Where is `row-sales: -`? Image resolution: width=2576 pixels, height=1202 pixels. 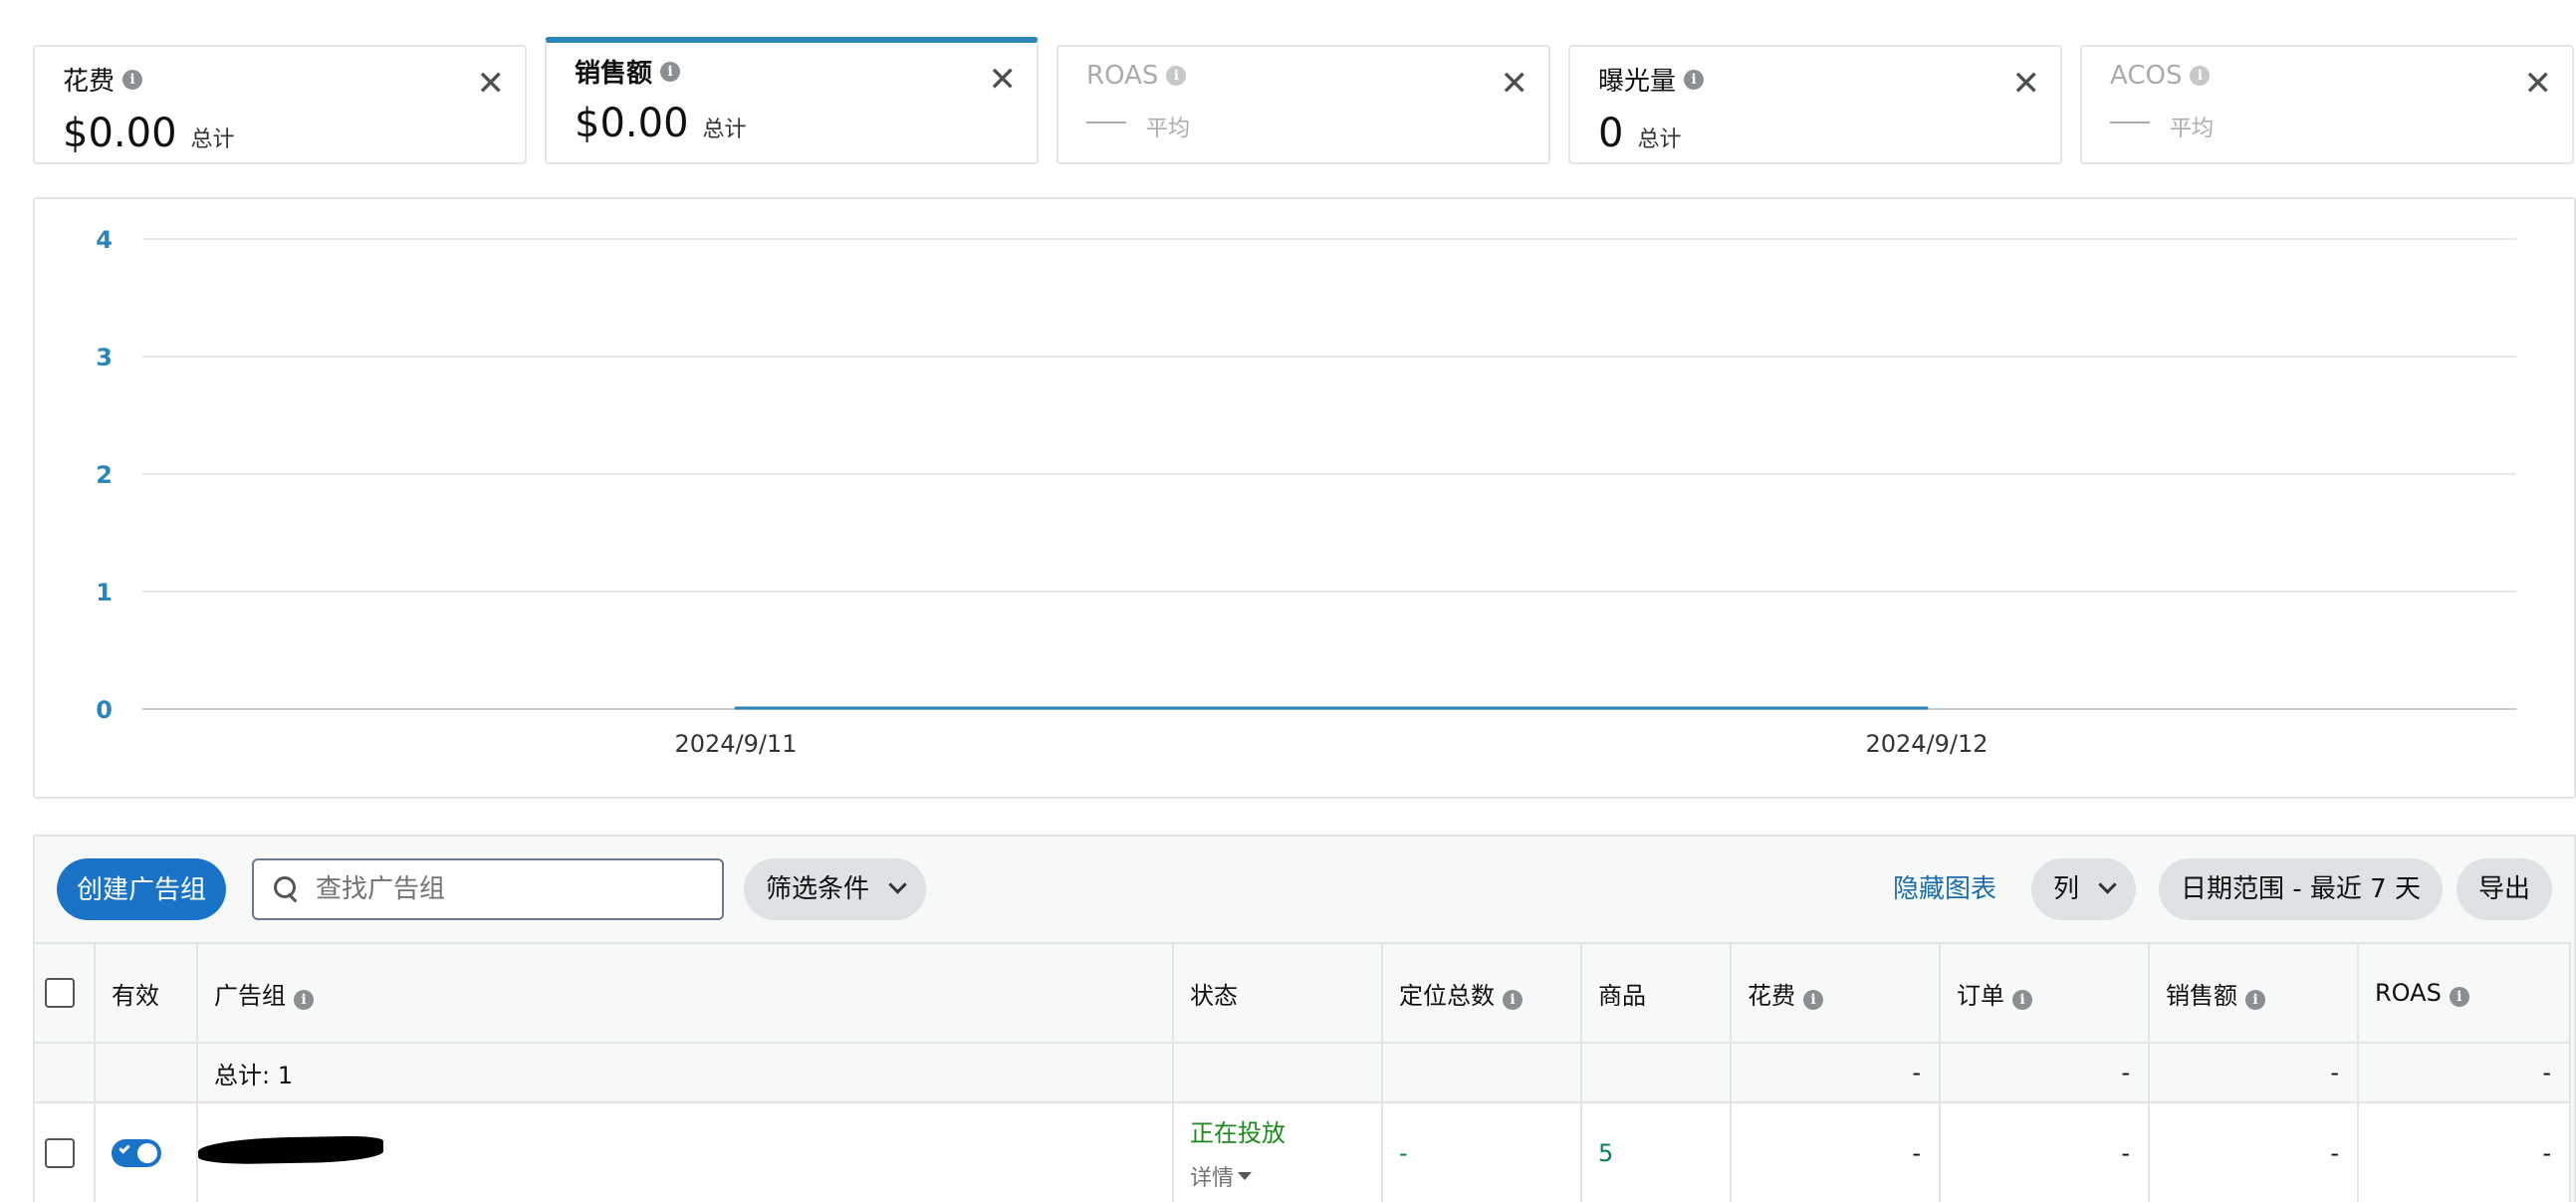 row-sales: - is located at coordinates (2254, 1152).